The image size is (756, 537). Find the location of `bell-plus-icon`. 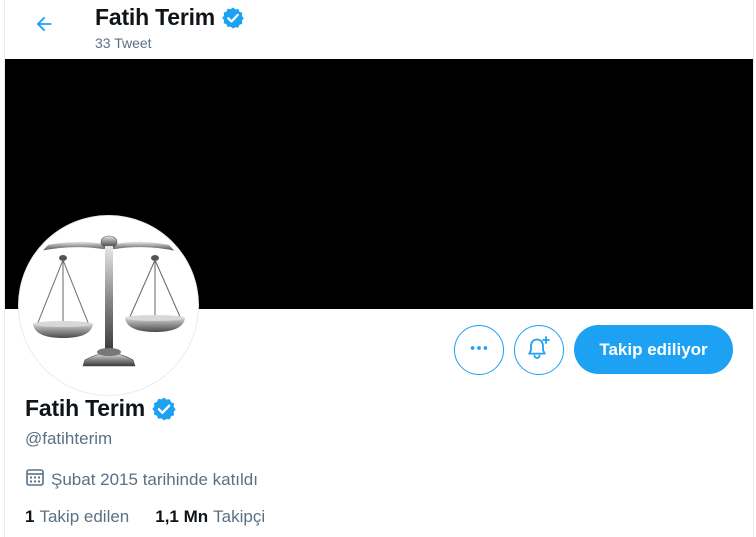

bell-plus-icon is located at coordinates (539, 350).